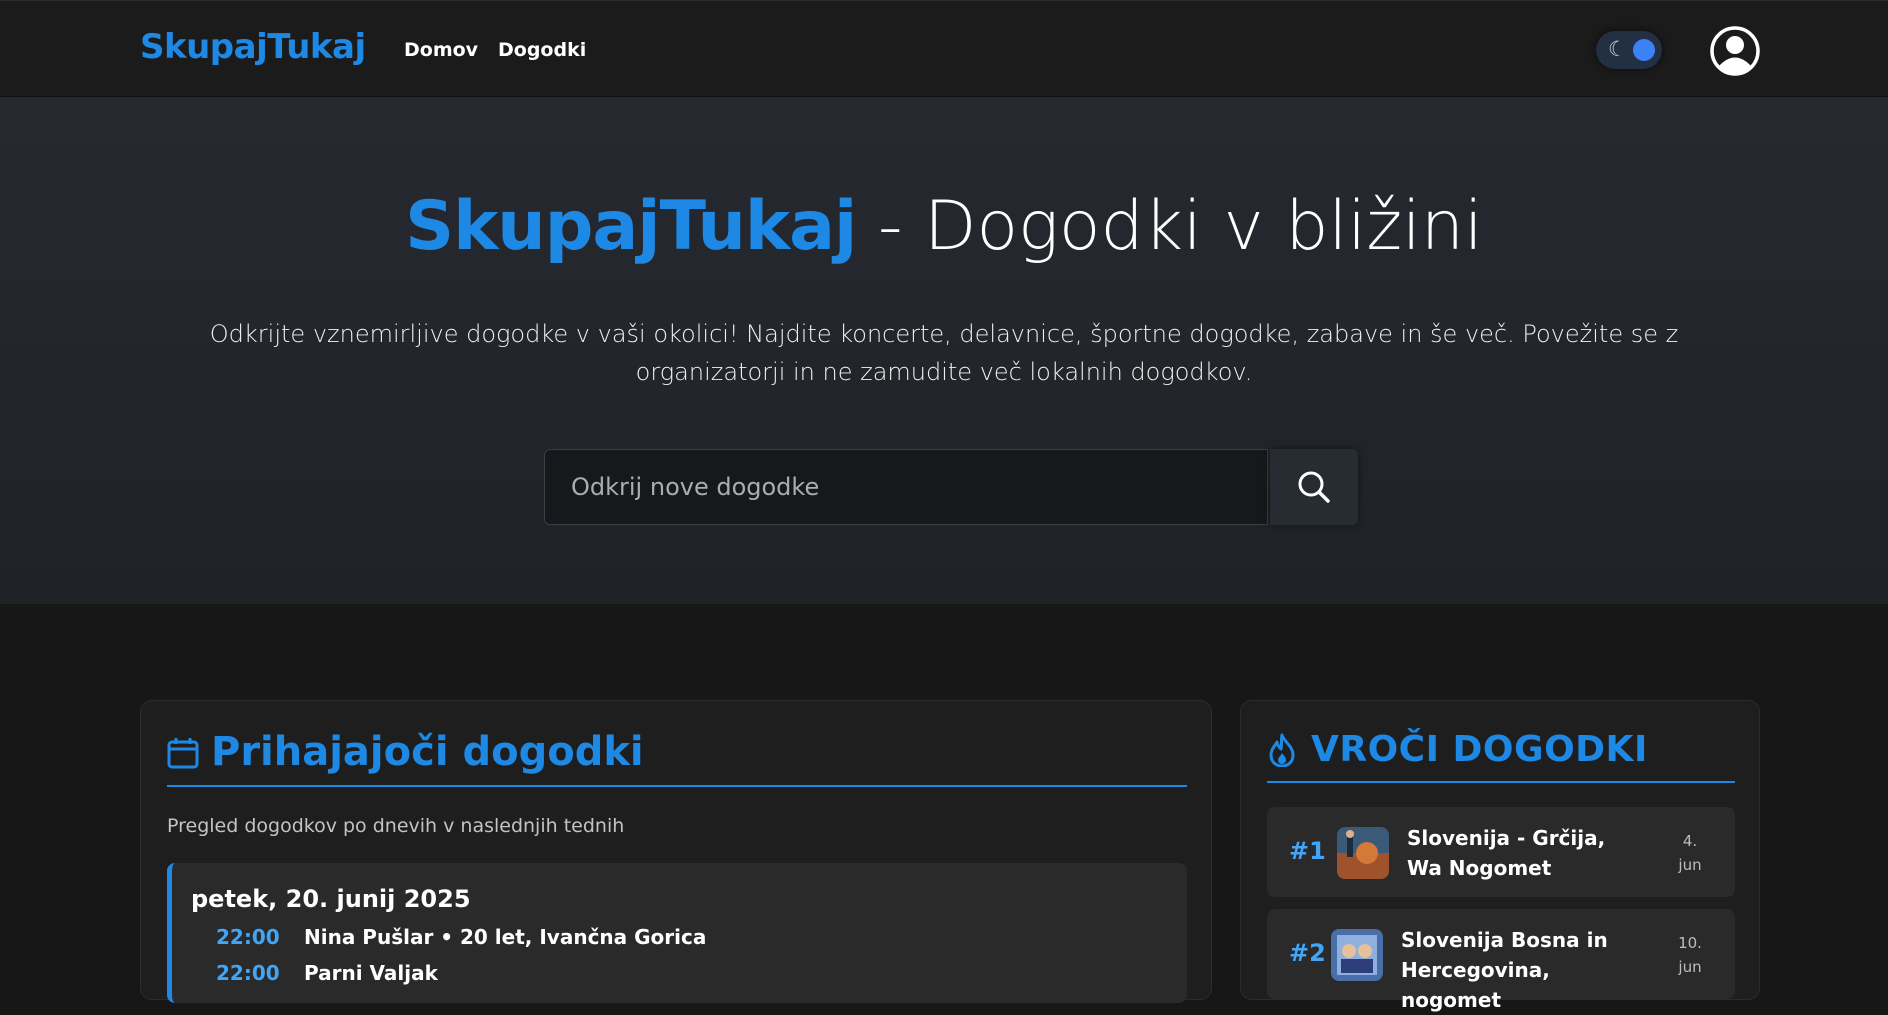 The height and width of the screenshot is (1015, 1888). I want to click on hot-event-name: Slovenija Bosna in Hercegovina, nogomet, so click(1504, 970).